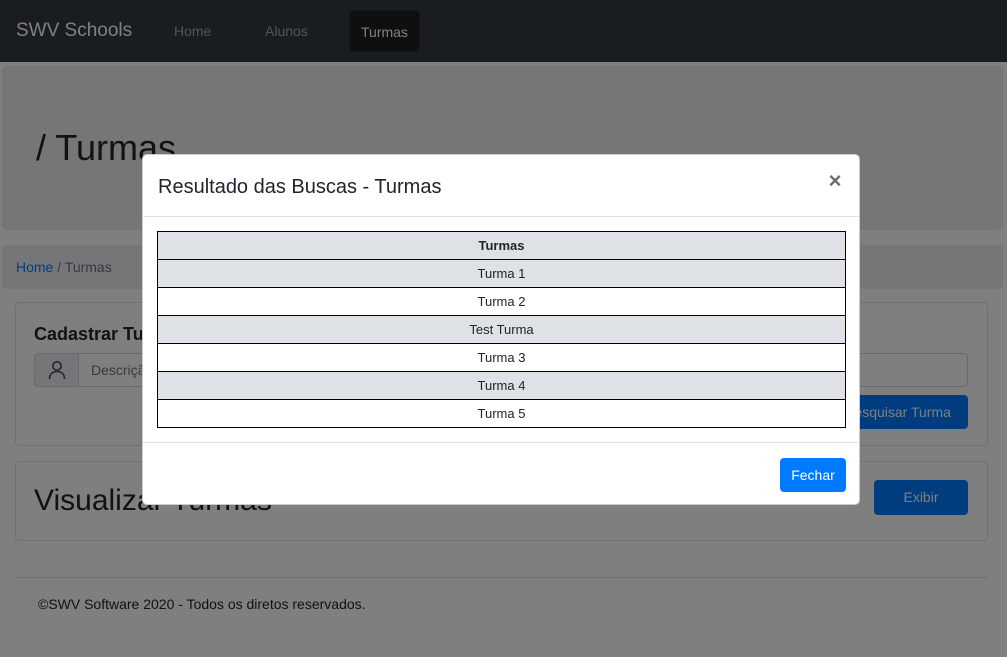 Image resolution: width=1007 pixels, height=657 pixels. Describe the element at coordinates (501, 245) in the screenshot. I see `table-header-turmas: Turmas` at that location.